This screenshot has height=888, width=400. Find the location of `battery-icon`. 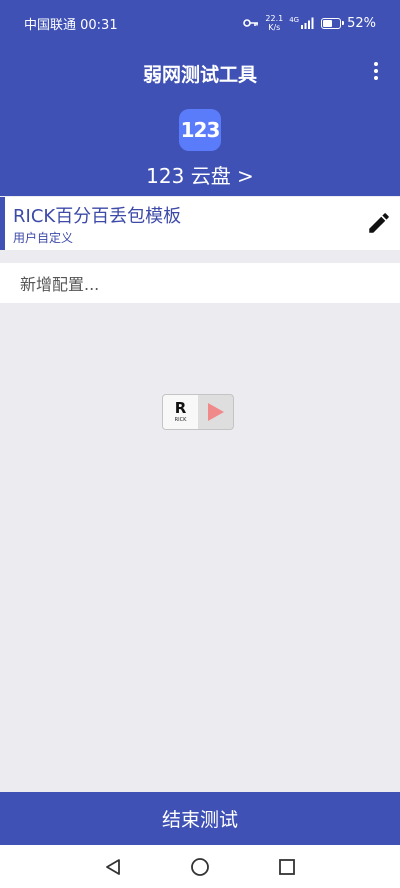

battery-icon is located at coordinates (333, 23).